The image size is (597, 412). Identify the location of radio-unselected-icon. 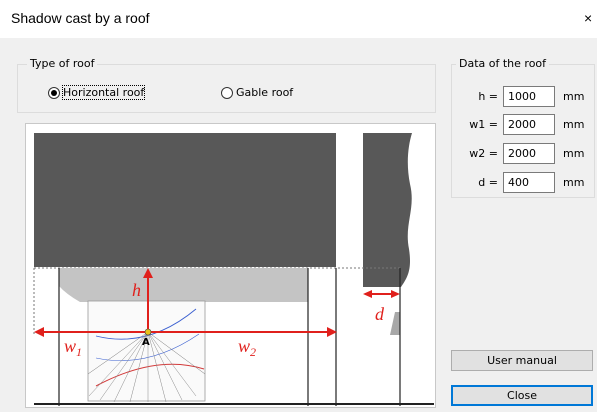
(227, 92).